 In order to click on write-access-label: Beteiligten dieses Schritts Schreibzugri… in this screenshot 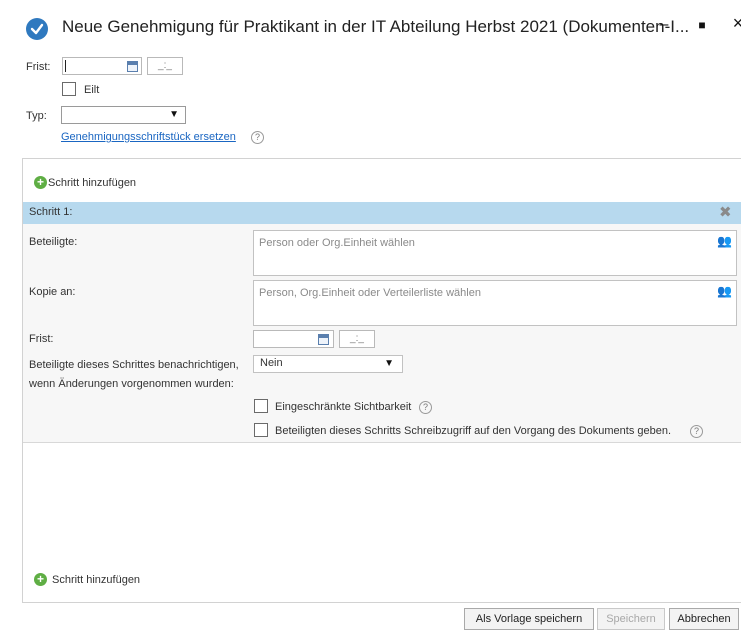, I will do `click(473, 431)`.